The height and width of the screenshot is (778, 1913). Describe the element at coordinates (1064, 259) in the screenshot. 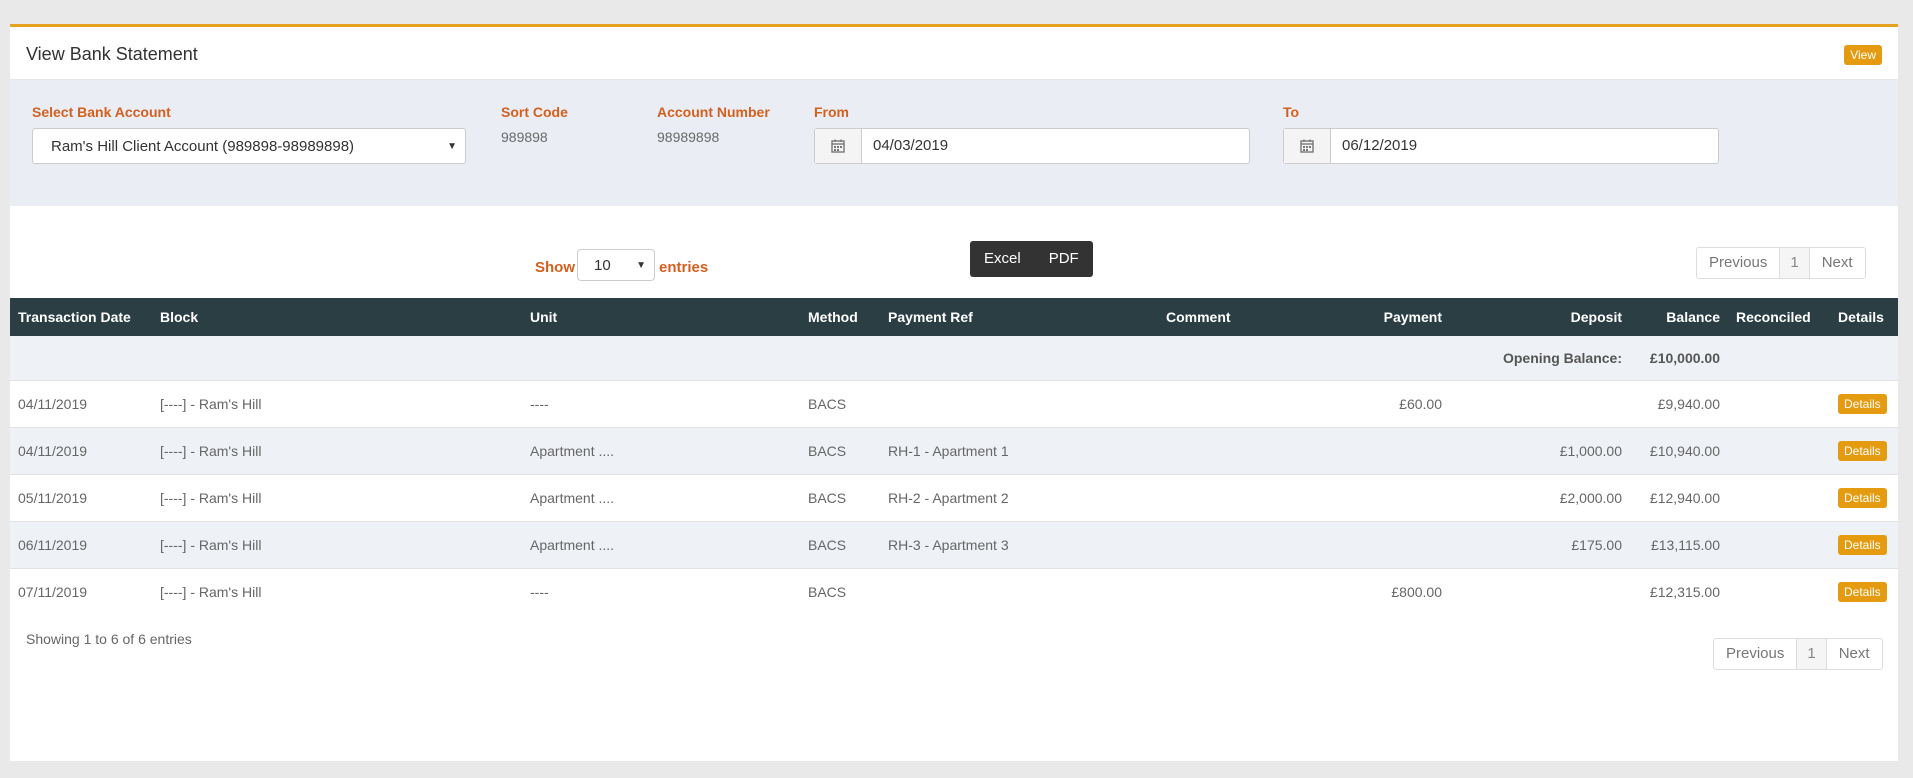

I see `pdf-button: PDF` at that location.